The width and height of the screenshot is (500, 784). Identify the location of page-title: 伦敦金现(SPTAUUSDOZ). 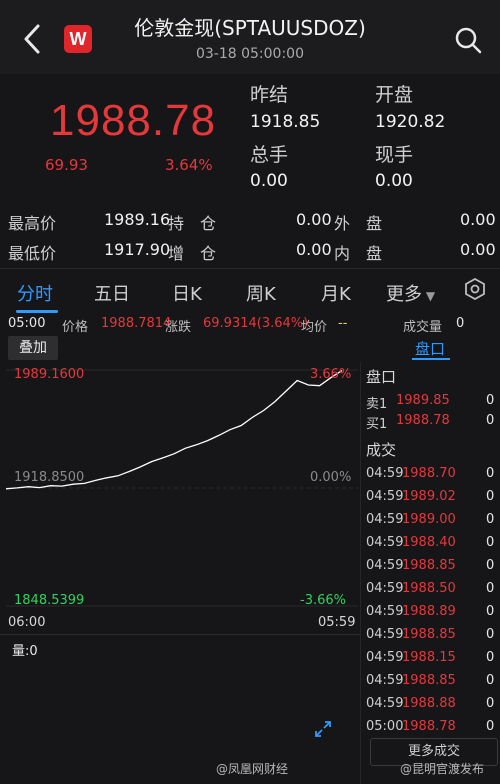
(250, 28).